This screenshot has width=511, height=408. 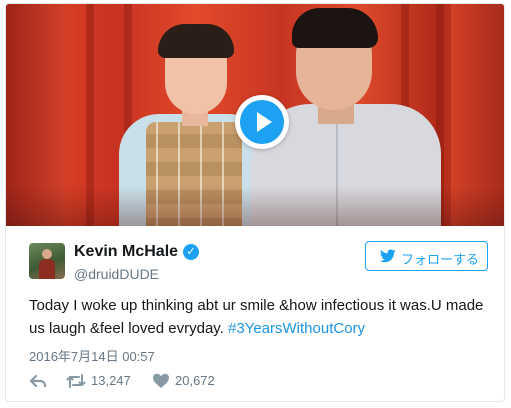 What do you see at coordinates (111, 380) in the screenshot?
I see `retweet-count: 13,247` at bounding box center [111, 380].